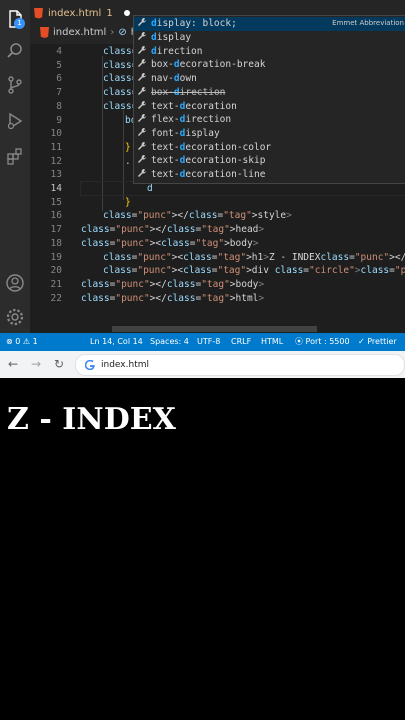  Describe the element at coordinates (240, 365) in the screenshot. I see `address-bar: index.html` at that location.